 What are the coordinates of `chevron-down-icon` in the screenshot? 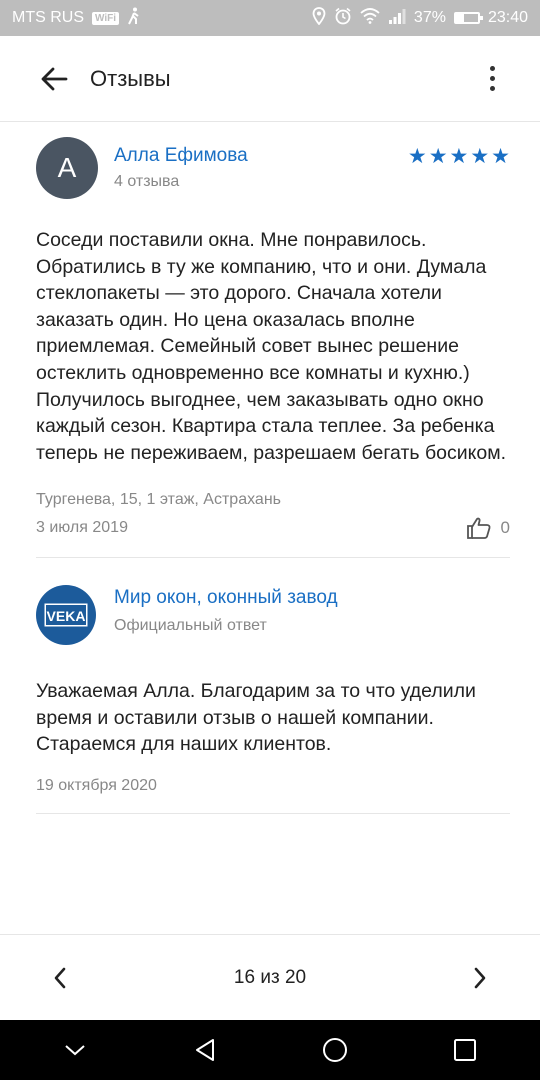 It's located at (75, 1050).